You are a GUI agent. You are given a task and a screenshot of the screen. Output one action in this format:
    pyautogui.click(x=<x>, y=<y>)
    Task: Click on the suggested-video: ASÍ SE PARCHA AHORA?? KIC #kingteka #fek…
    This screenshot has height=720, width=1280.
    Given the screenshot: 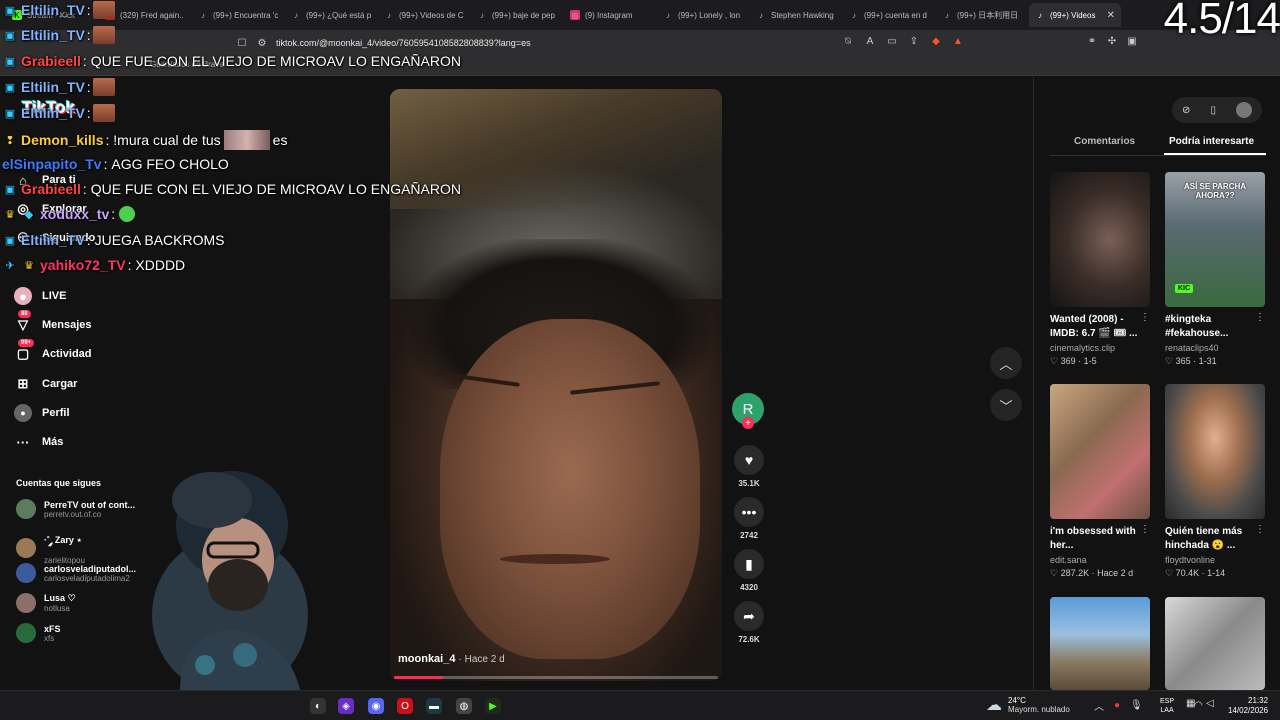 What is the action you would take?
    pyautogui.click(x=1215, y=269)
    